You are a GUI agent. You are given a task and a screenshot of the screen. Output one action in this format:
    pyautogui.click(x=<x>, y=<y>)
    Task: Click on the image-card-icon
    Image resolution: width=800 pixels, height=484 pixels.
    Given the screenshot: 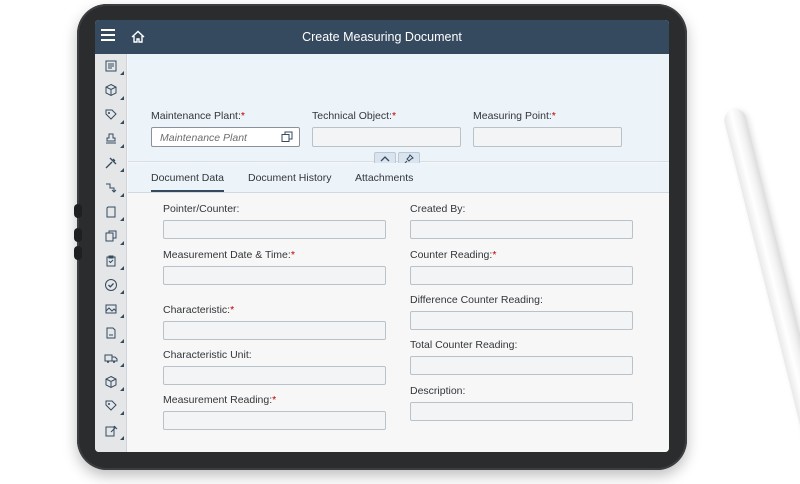 What is the action you would take?
    pyautogui.click(x=111, y=309)
    